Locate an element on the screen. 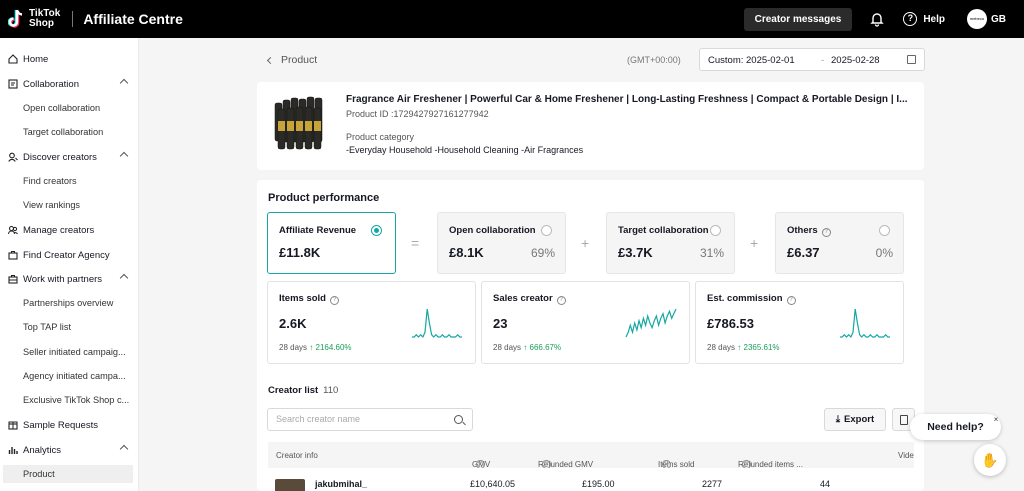  metric-card-sales-creator: Sales creator? 23 28 days ↑ 666.67% is located at coordinates (585, 322).